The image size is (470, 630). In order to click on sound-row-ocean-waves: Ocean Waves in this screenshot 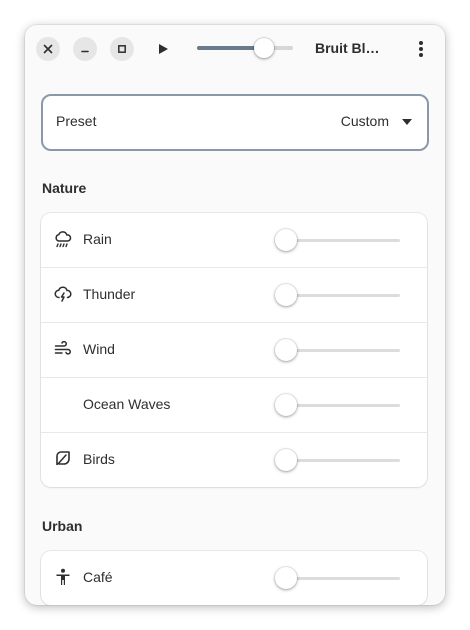, I will do `click(234, 405)`.